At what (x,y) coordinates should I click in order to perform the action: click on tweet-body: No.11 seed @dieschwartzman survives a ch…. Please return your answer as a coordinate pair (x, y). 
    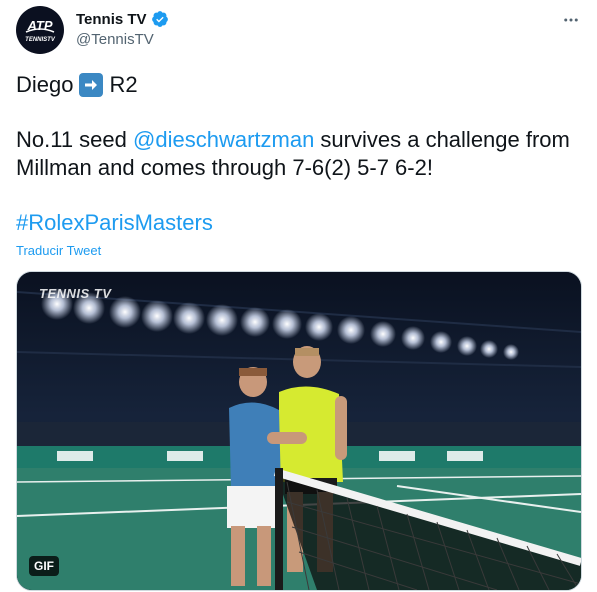
    Looking at the image, I should click on (296, 154).